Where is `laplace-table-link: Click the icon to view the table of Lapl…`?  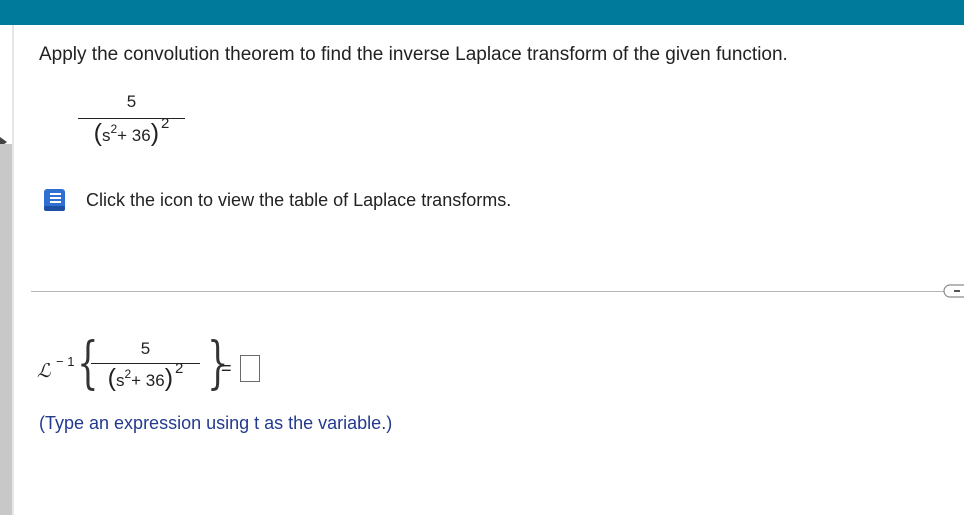
laplace-table-link: Click the icon to view the table of Lapl… is located at coordinates (277, 200).